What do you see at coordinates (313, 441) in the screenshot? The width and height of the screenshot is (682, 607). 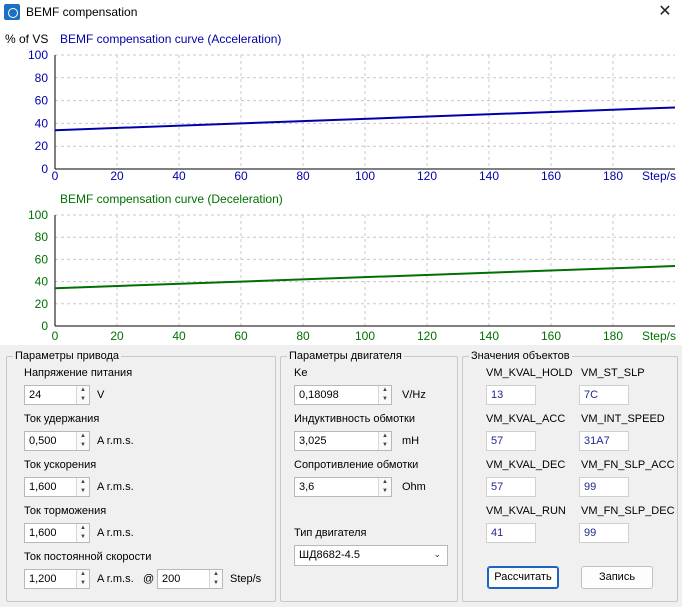 I see `inductance-value: 3,025` at bounding box center [313, 441].